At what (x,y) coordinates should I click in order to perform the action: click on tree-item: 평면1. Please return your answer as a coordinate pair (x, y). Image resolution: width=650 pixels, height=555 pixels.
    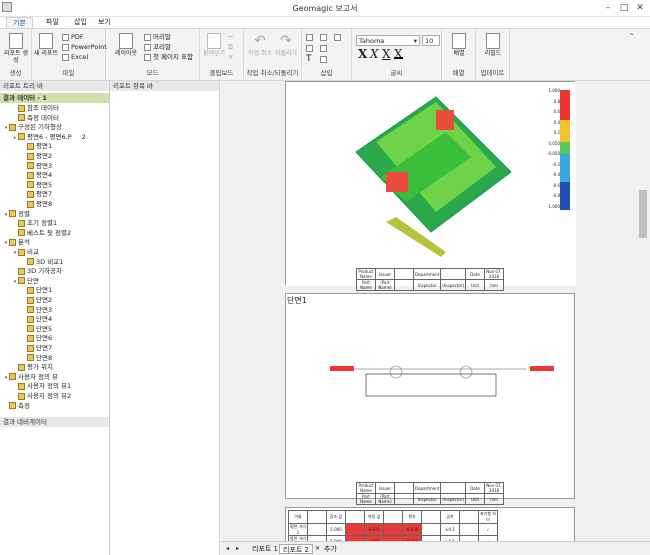
    Looking at the image, I should click on (36, 146).